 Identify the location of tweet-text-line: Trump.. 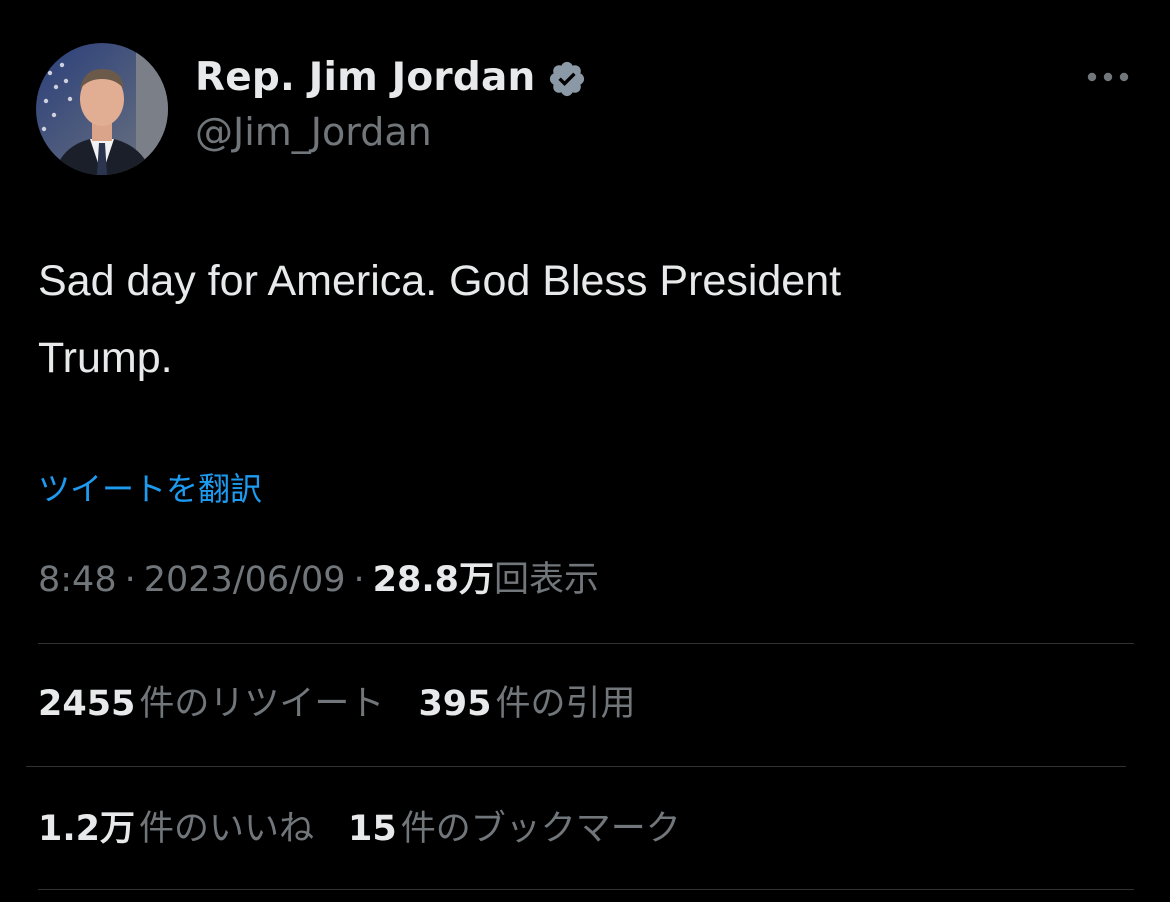
(105, 358).